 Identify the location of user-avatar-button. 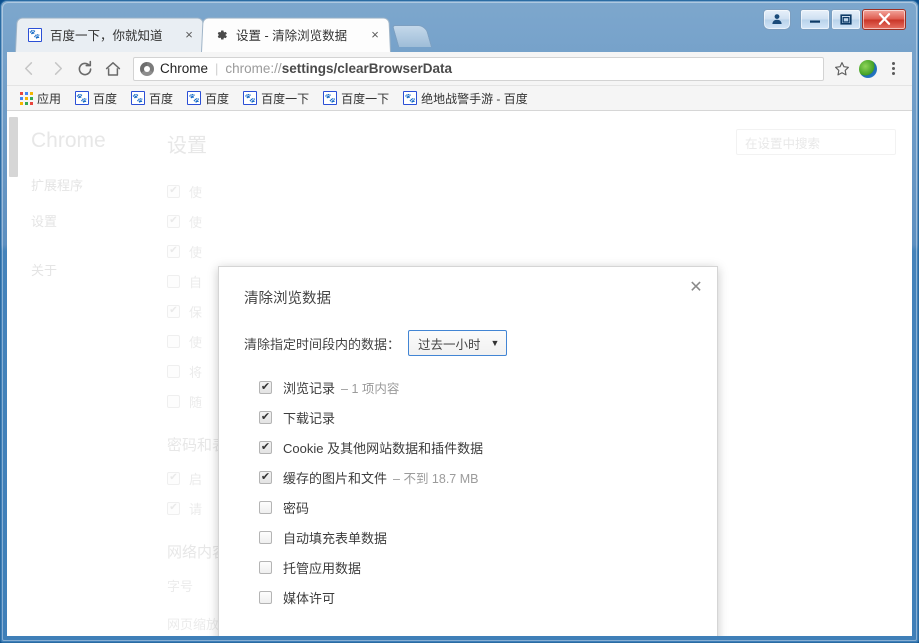
(777, 19).